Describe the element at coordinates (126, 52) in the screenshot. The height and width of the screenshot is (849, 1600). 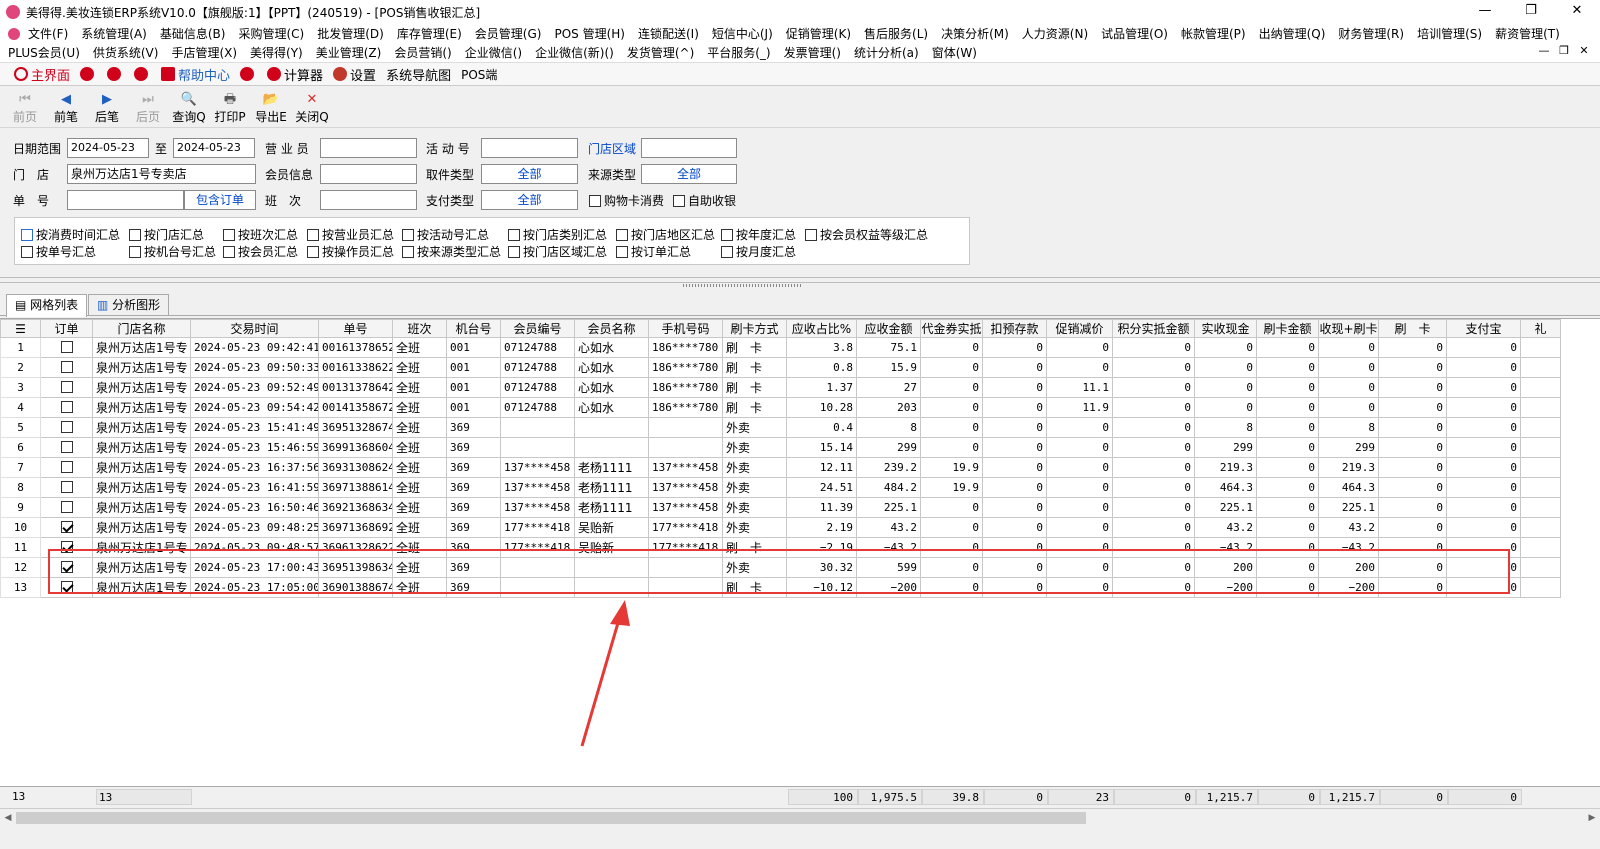
I see `menu-item-row2-1: 供货系统(V)` at that location.